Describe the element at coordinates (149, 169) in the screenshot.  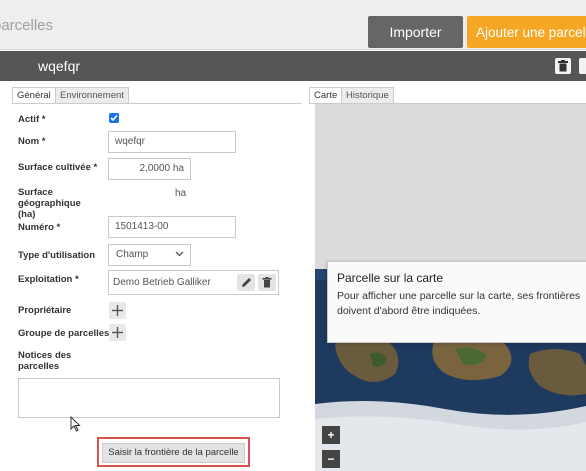
I see `surface-cultivee-input: 2,0000 ha` at that location.